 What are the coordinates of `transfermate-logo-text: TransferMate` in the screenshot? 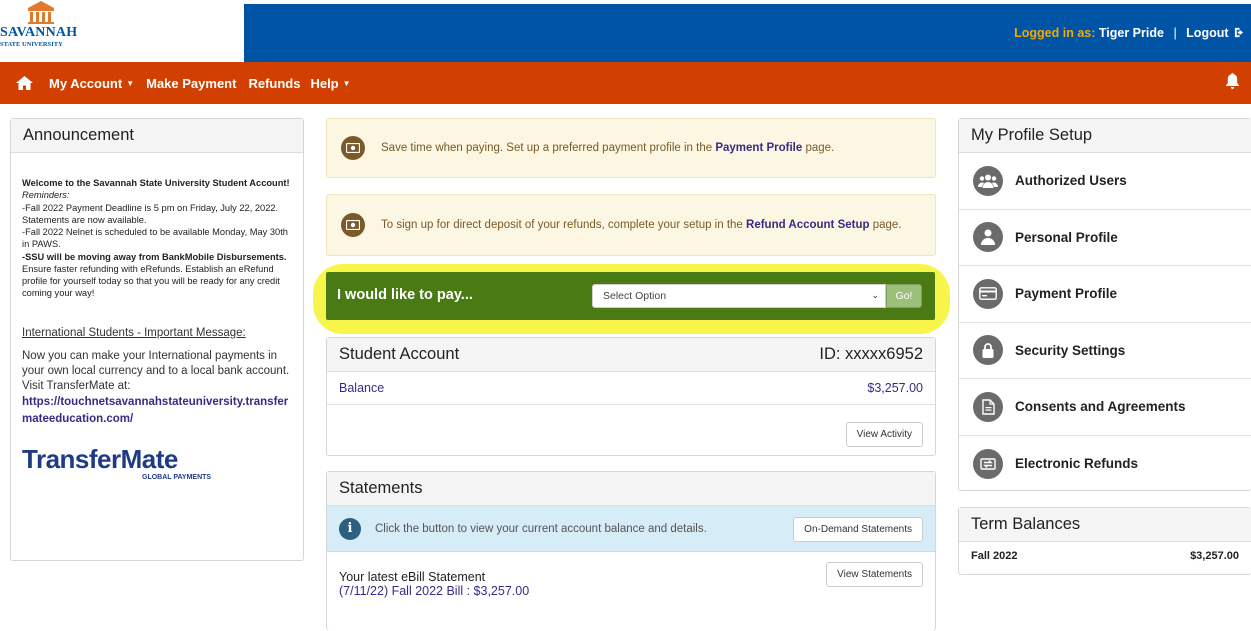 It's located at (100, 458).